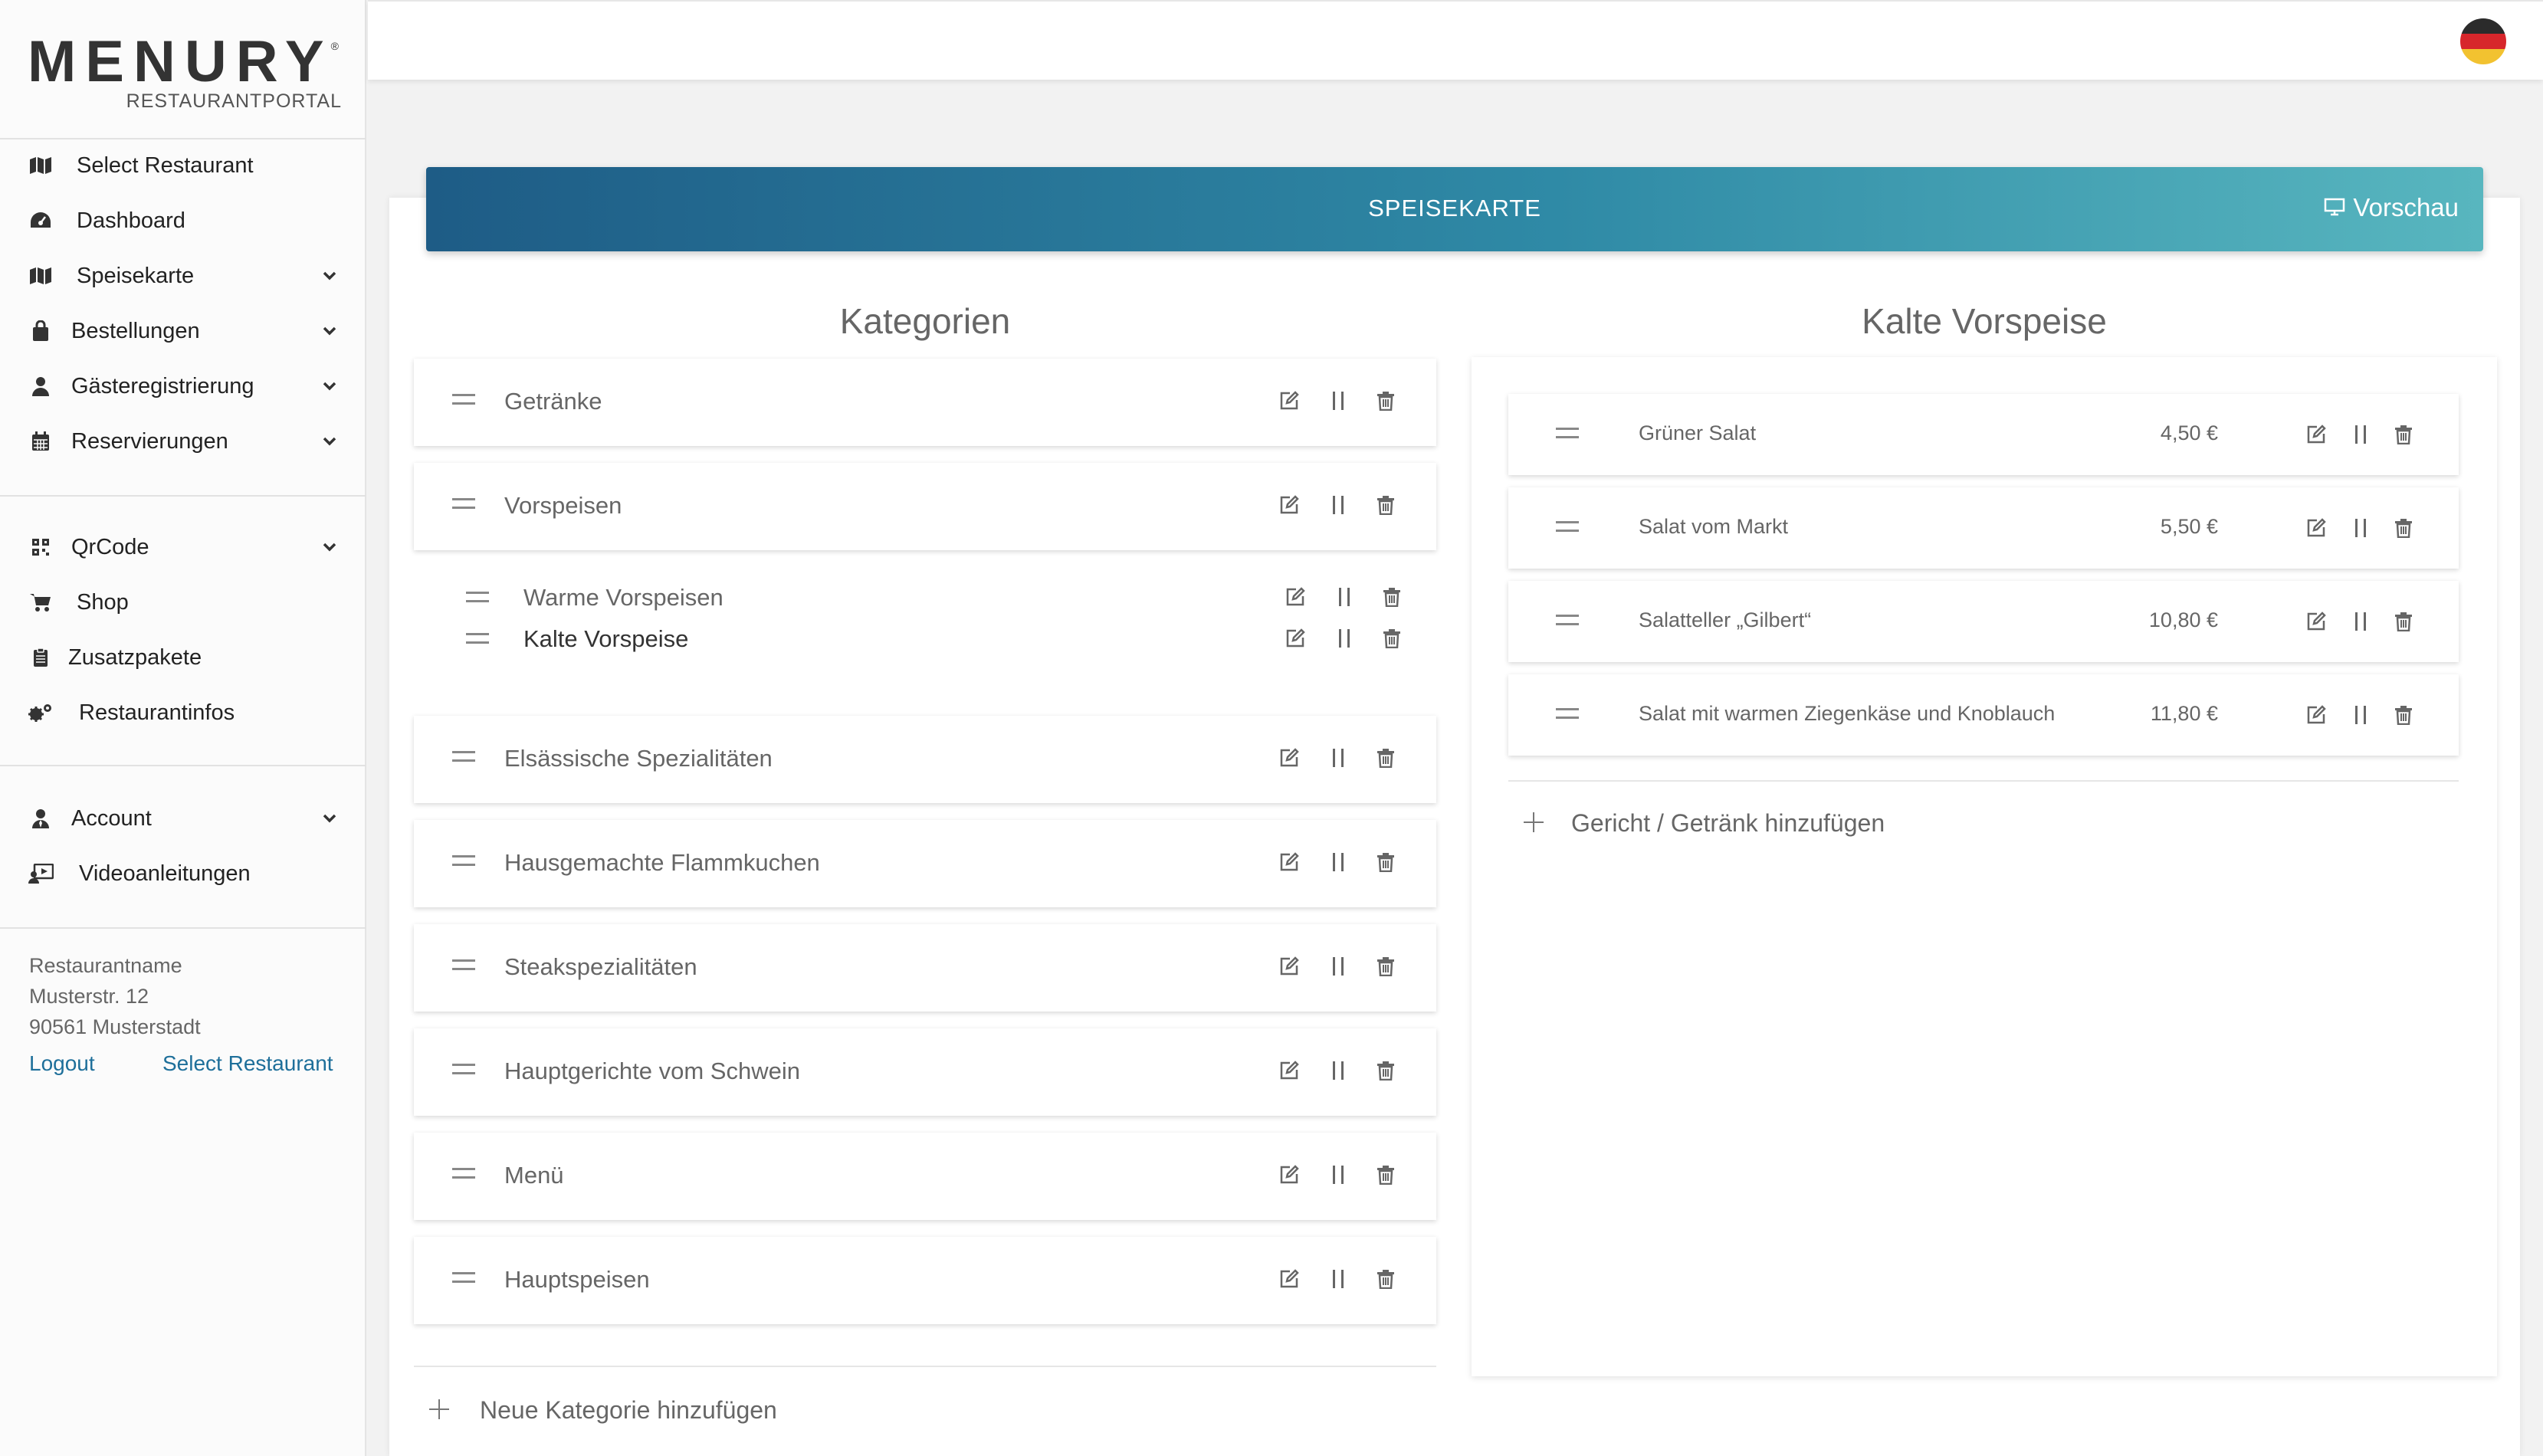  I want to click on select-restaurant-link: Select Restaurant, so click(247, 1063).